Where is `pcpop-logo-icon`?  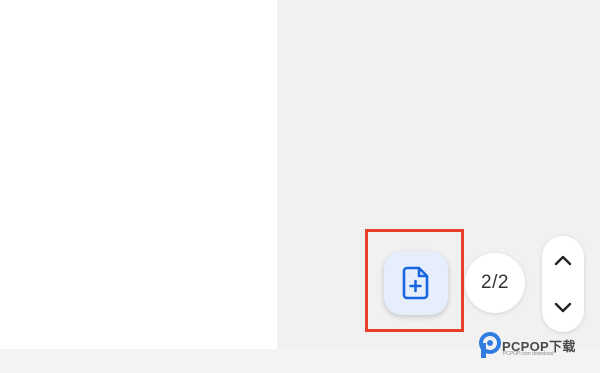 pcpop-logo-icon is located at coordinates (490, 345).